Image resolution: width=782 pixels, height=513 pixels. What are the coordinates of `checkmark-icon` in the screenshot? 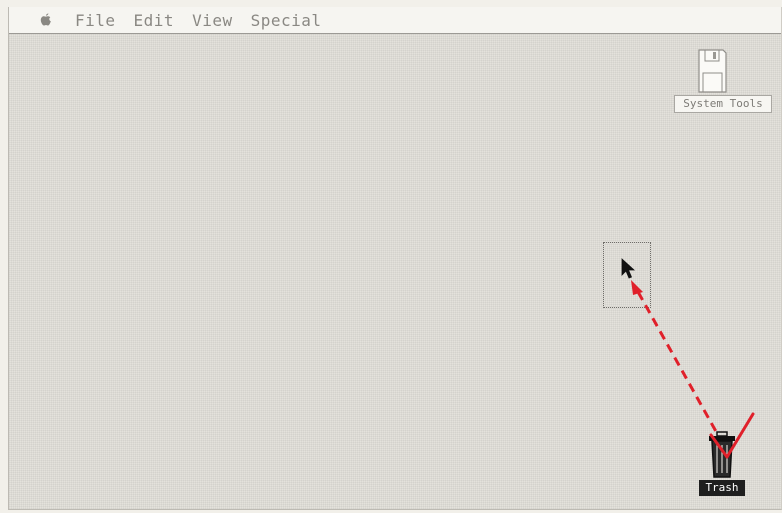 It's located at (732, 435).